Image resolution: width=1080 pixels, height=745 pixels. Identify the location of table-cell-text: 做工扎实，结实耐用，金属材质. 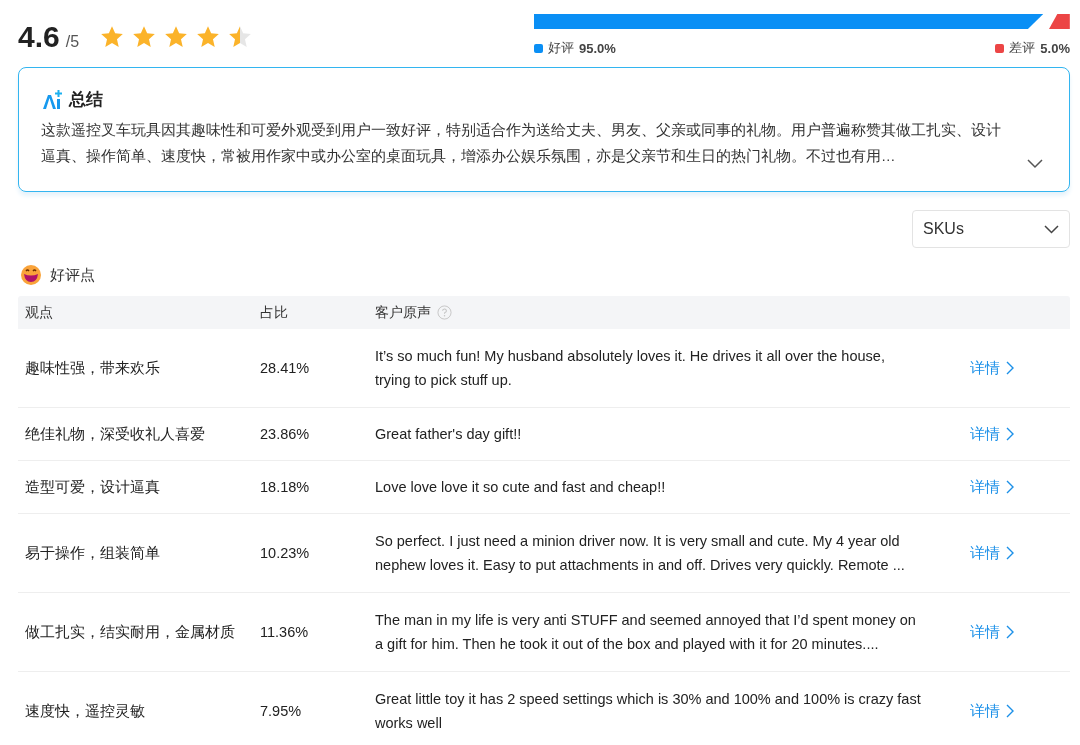
(130, 632).